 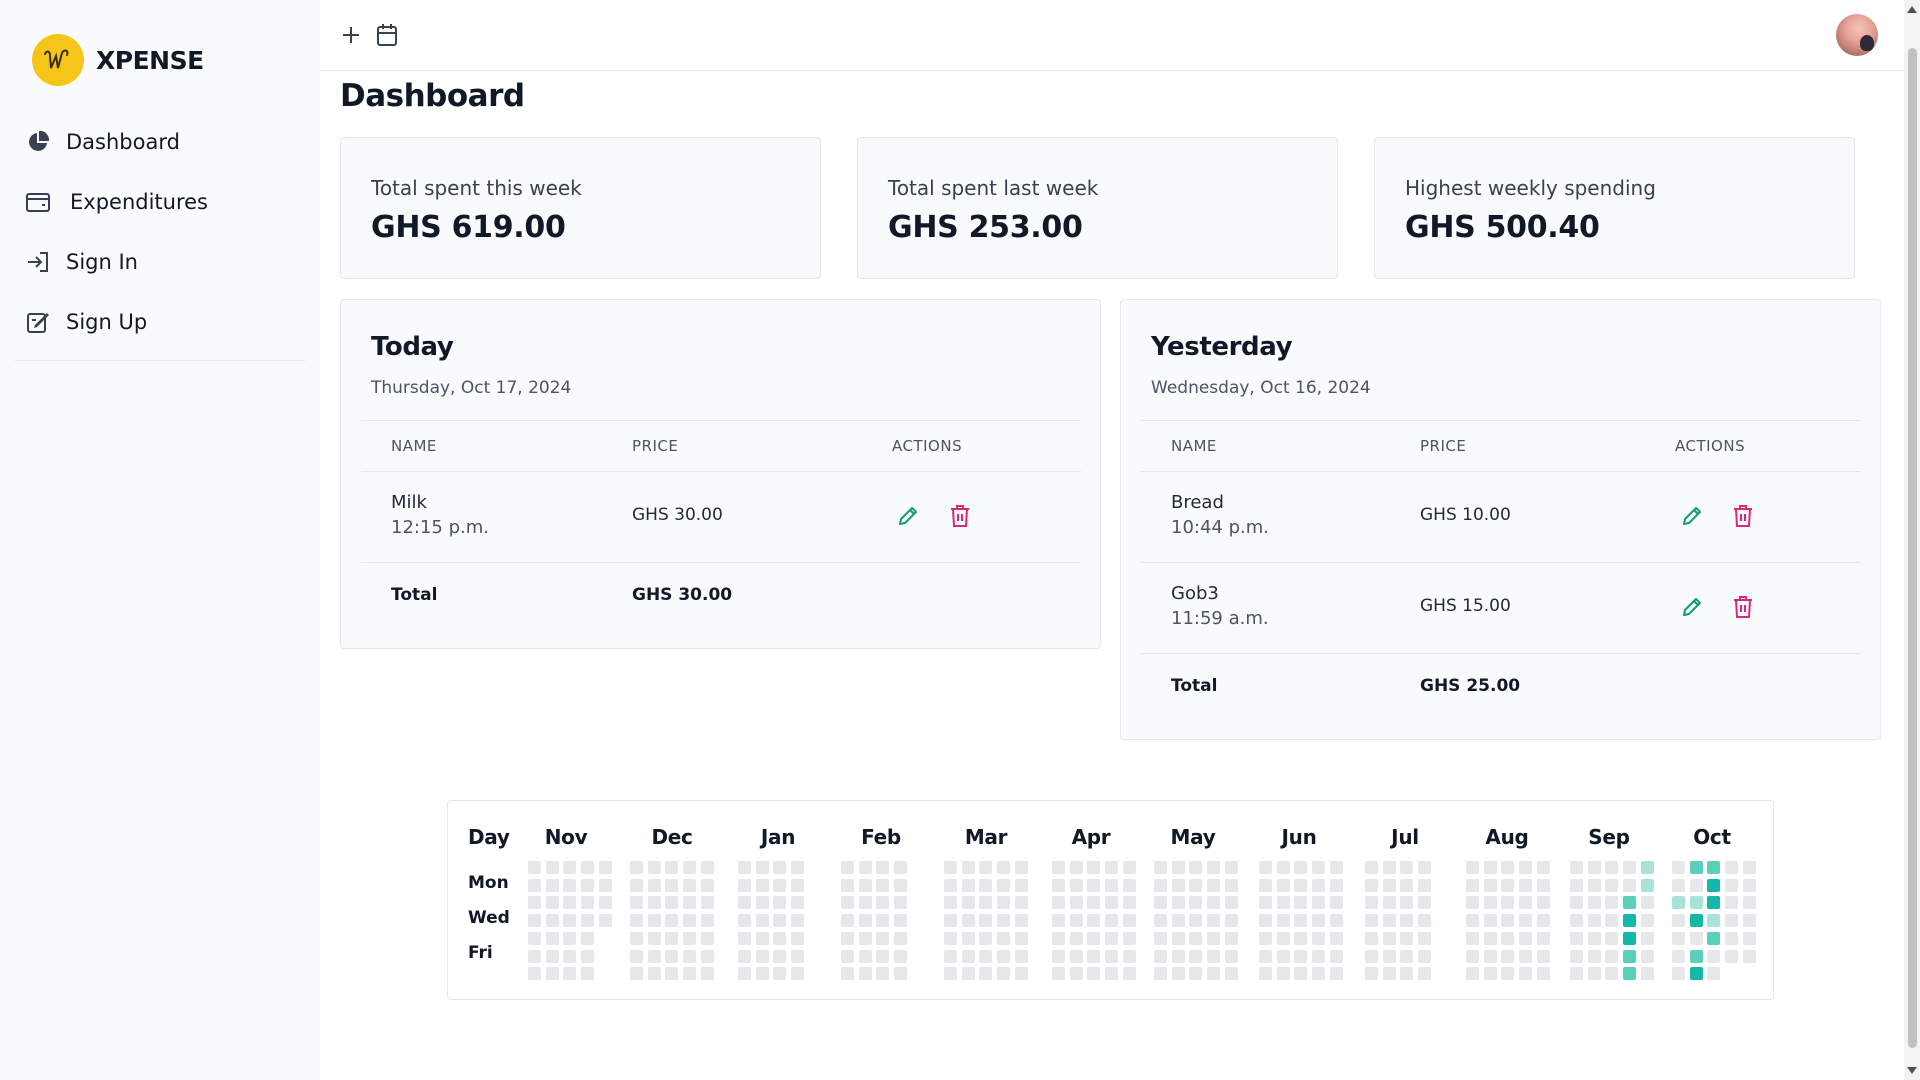 What do you see at coordinates (1692, 516) in the screenshot?
I see `pencil-icon` at bounding box center [1692, 516].